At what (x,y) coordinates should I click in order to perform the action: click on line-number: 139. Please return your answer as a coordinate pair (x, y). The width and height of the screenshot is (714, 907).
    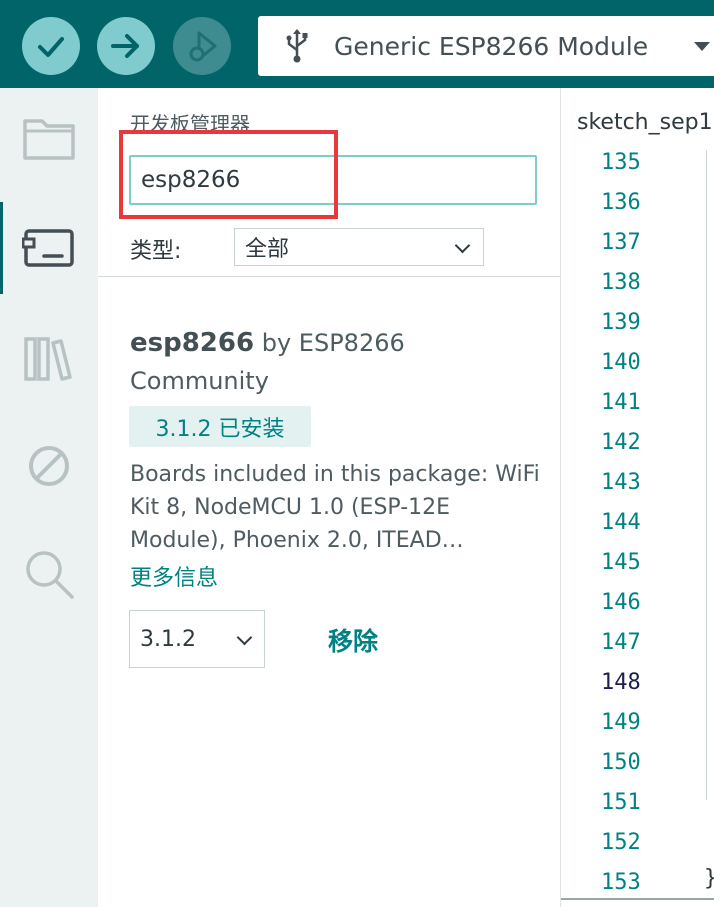
    Looking at the image, I should click on (621, 322).